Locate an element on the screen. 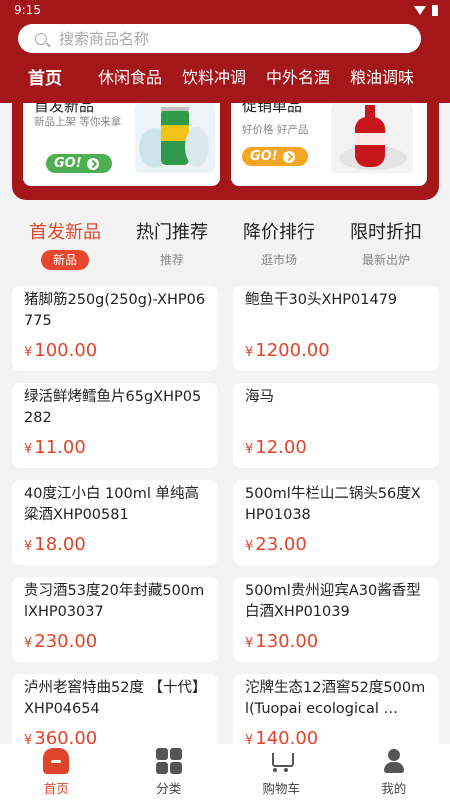 The width and height of the screenshot is (450, 800). product-price: ¥23.00 is located at coordinates (336, 544).